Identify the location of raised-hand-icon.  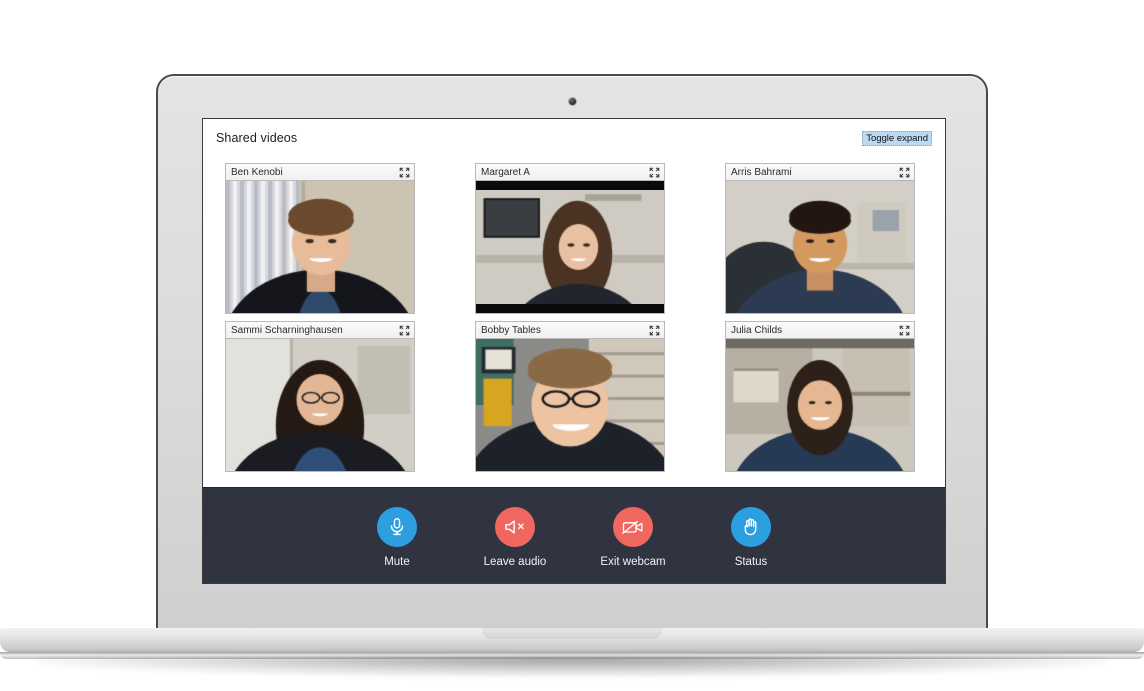
(750, 527).